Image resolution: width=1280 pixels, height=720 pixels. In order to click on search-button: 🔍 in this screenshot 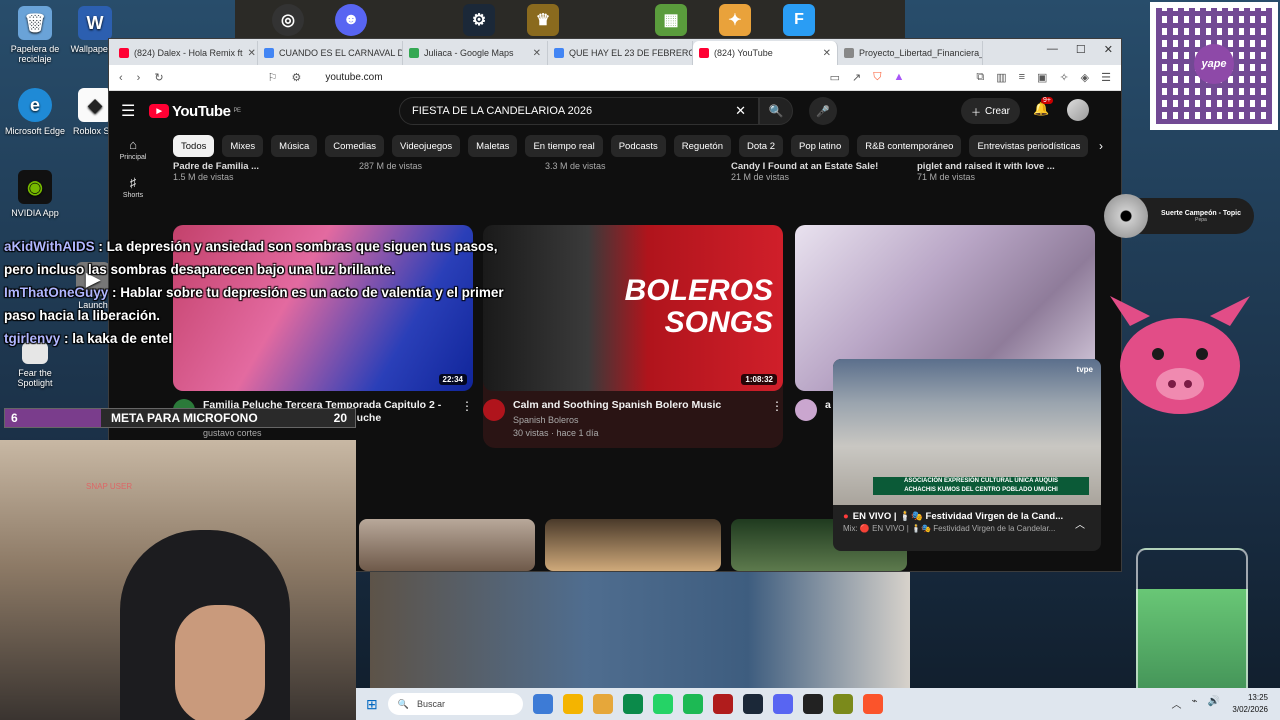, I will do `click(776, 111)`.